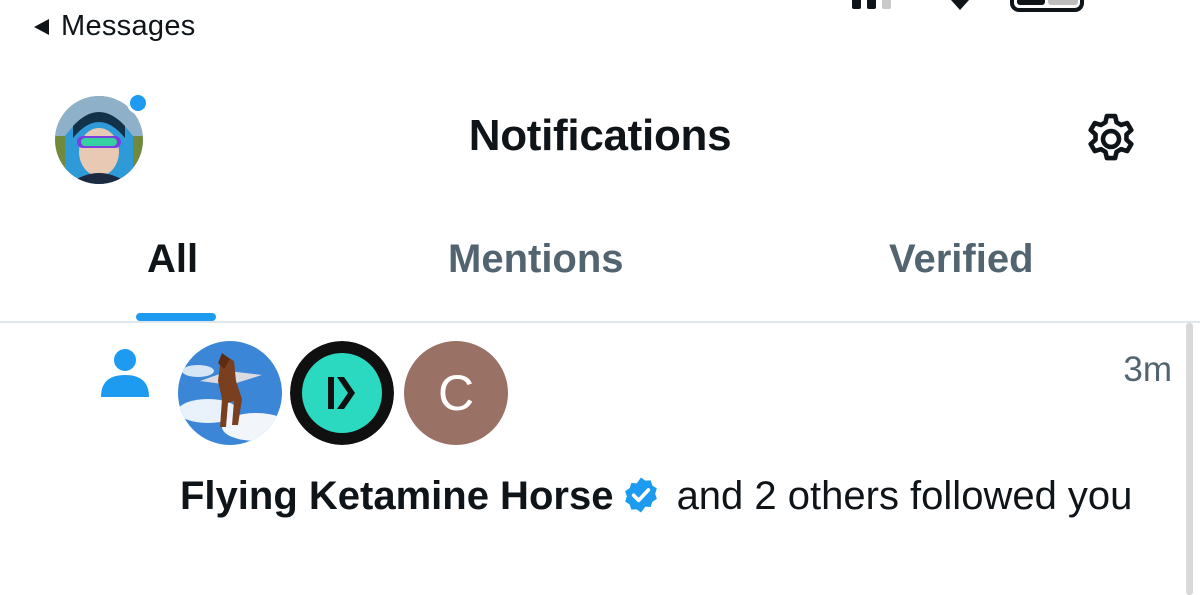 The image size is (1200, 595). I want to click on active-tab-indicator, so click(176, 317).